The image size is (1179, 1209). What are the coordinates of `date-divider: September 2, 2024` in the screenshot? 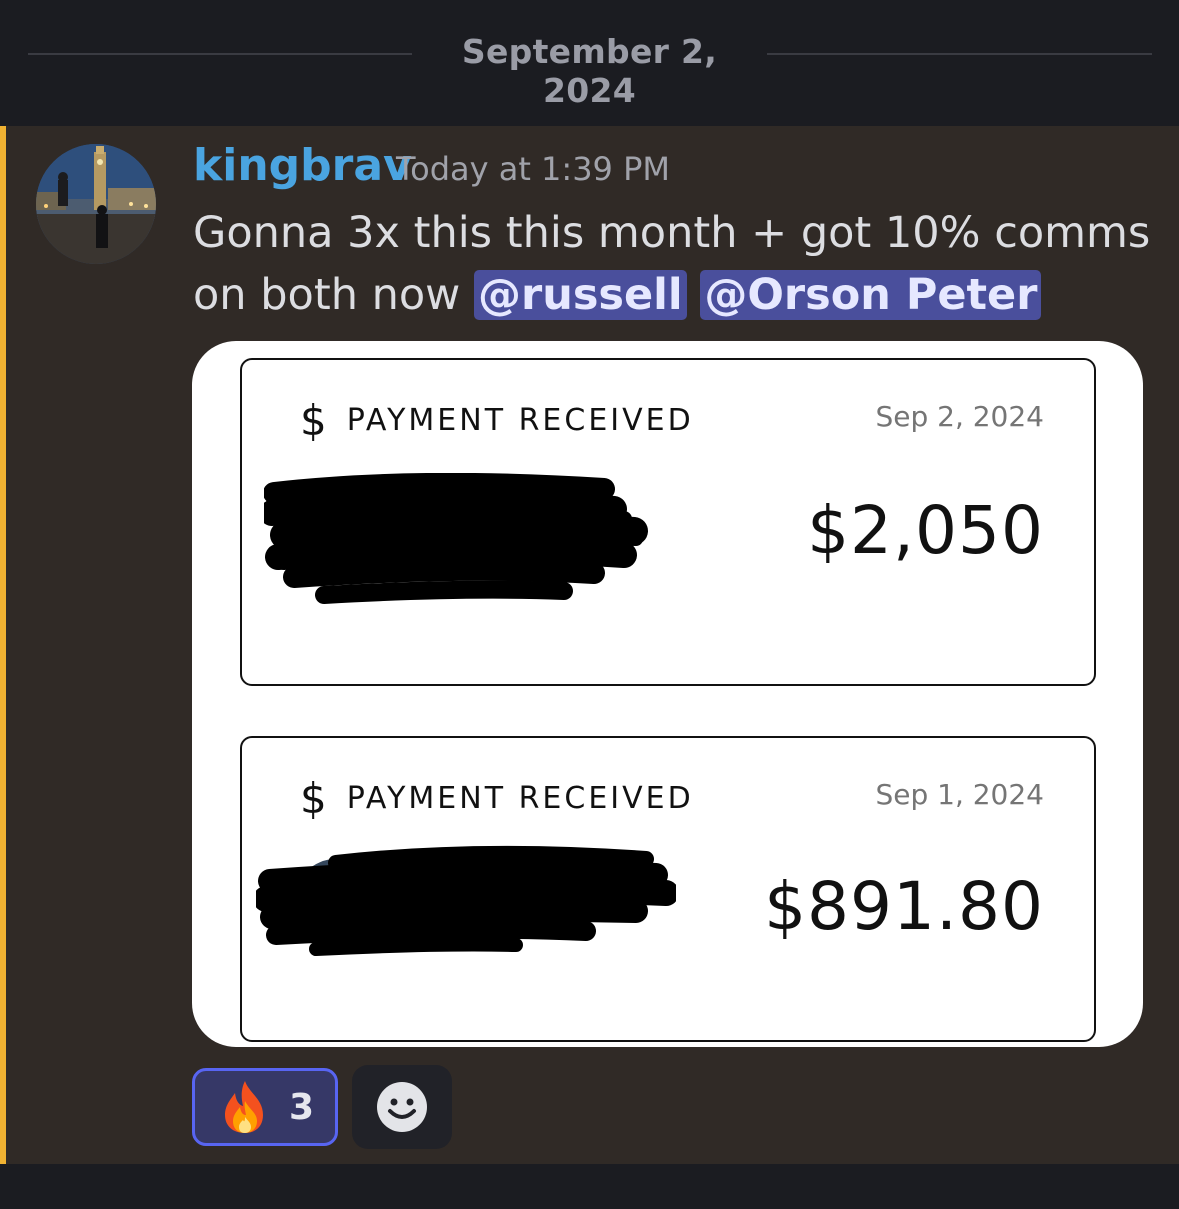 It's located at (589, 63).